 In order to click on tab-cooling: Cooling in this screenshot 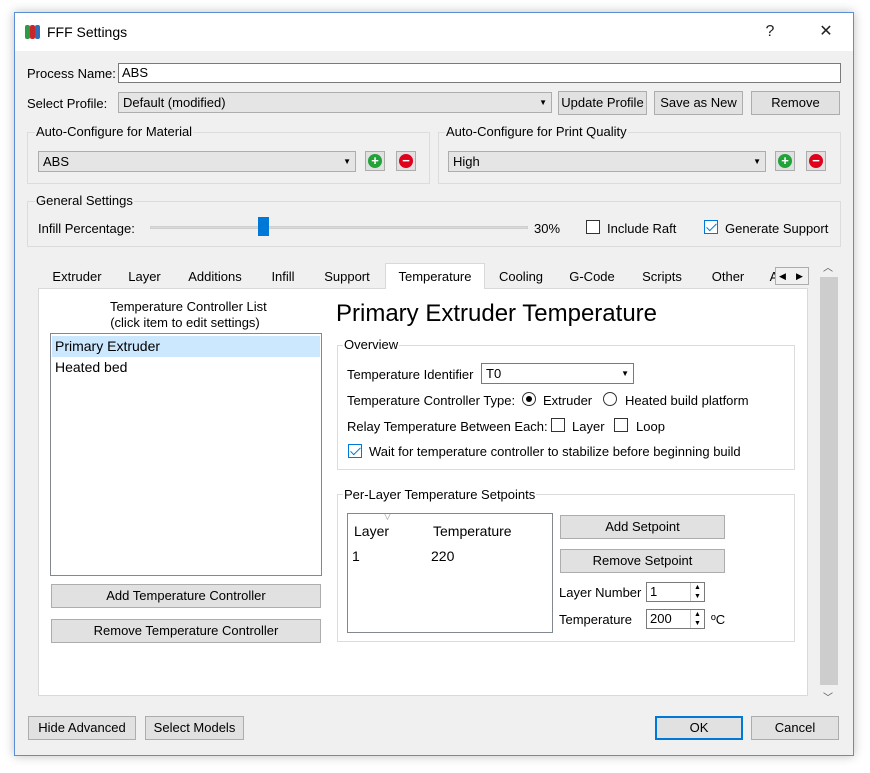, I will do `click(521, 277)`.